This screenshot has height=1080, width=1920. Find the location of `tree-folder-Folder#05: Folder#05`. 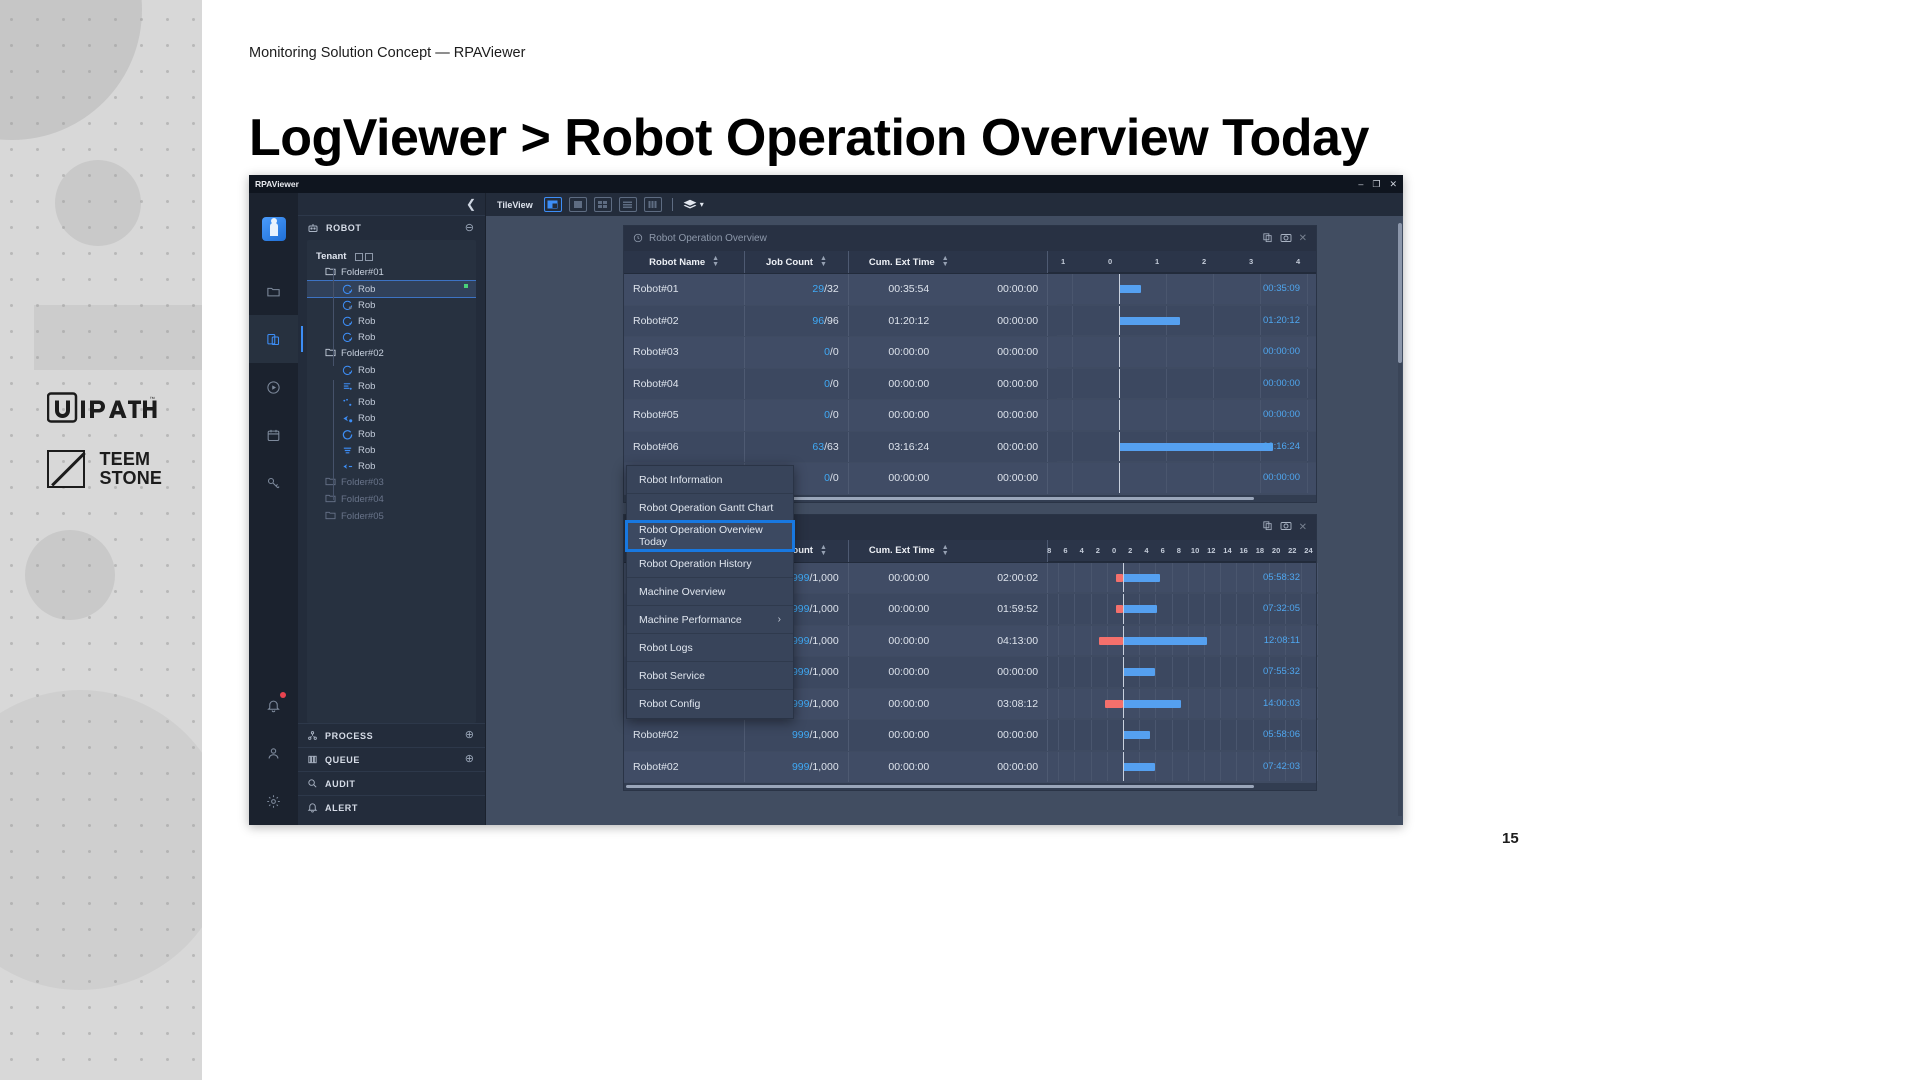

tree-folder-Folder#05: Folder#05 is located at coordinates (391, 516).